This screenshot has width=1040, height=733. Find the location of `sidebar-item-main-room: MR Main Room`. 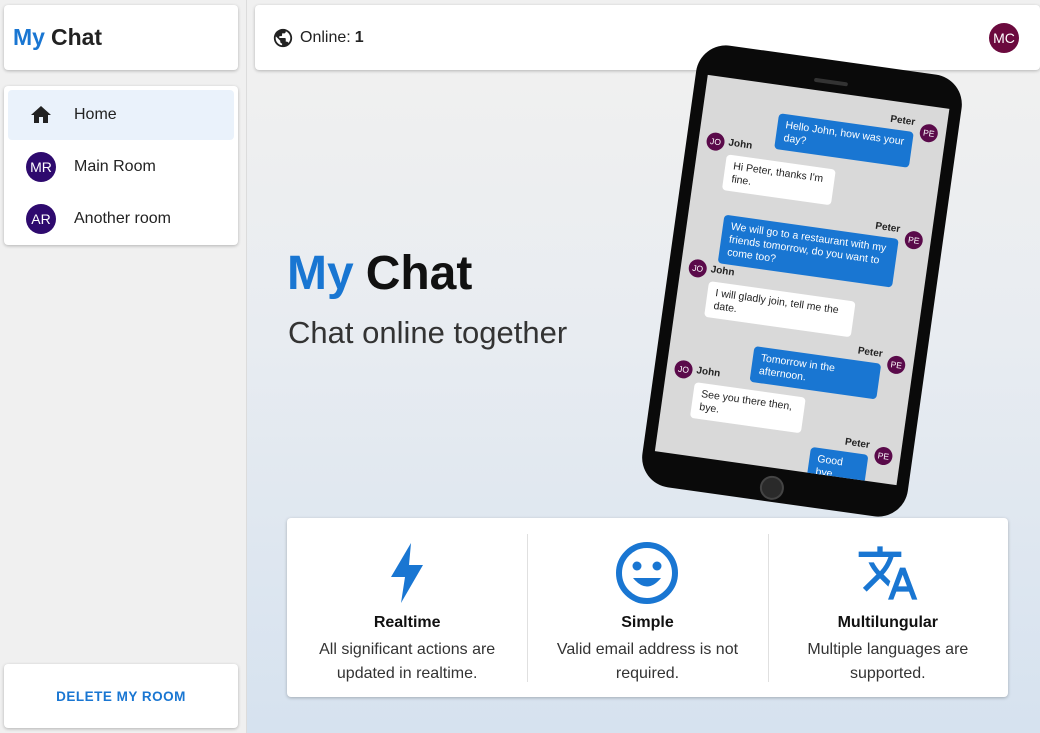

sidebar-item-main-room: MR Main Room is located at coordinates (121, 167).